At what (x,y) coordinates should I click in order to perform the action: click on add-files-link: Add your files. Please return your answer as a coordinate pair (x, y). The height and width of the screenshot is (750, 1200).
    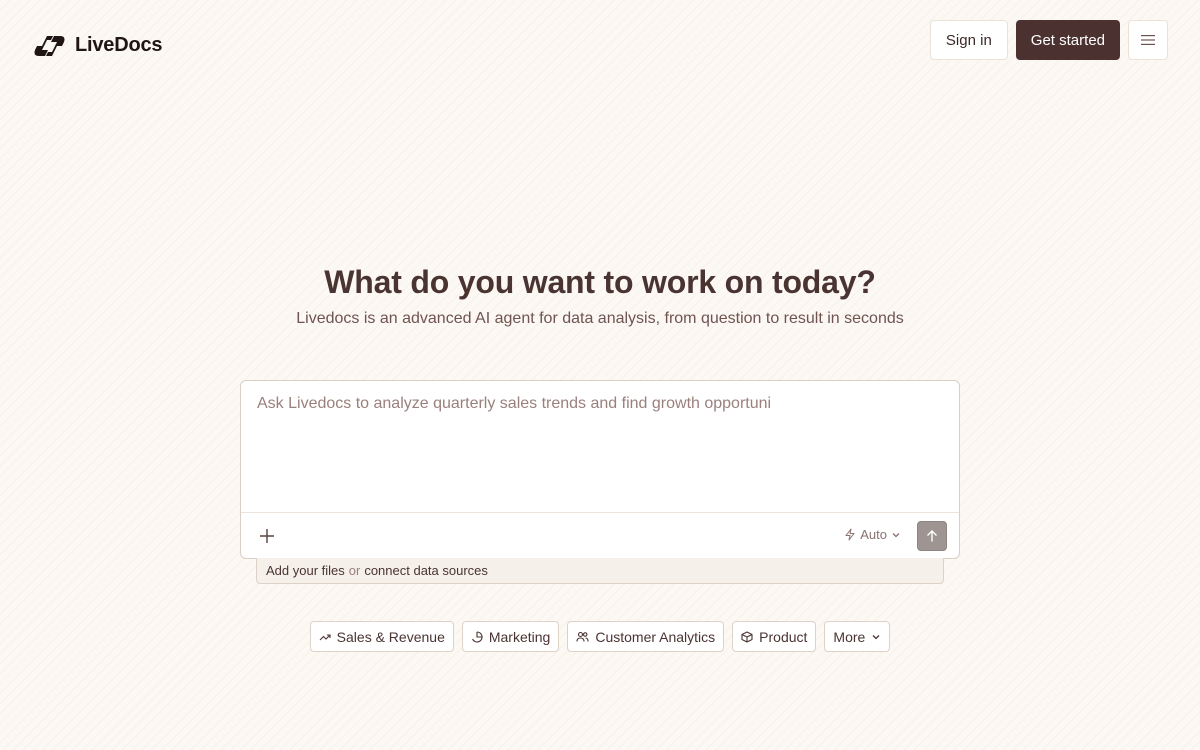
    Looking at the image, I should click on (305, 570).